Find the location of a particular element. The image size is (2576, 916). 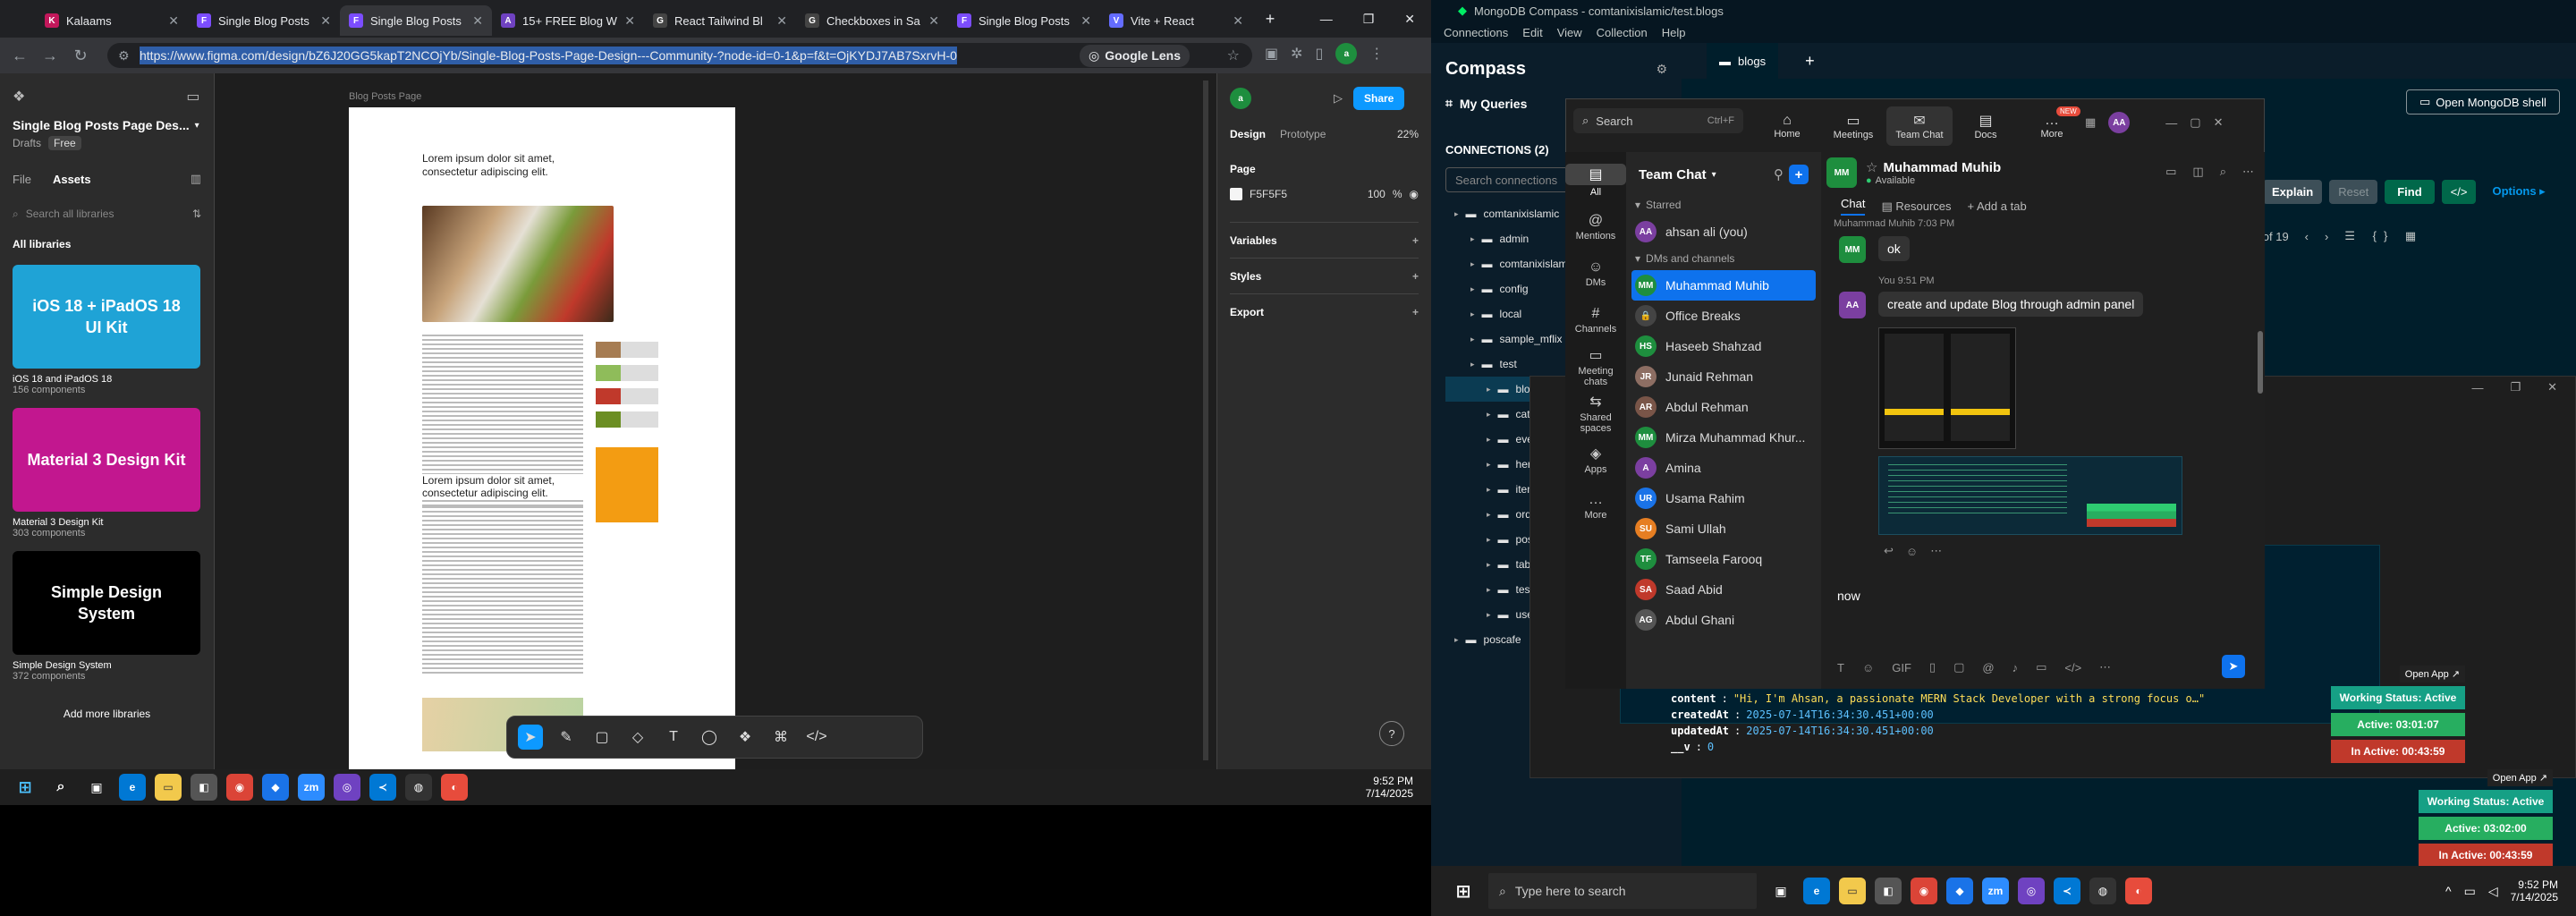

artboard-label: Blog Posts Page is located at coordinates (385, 96).